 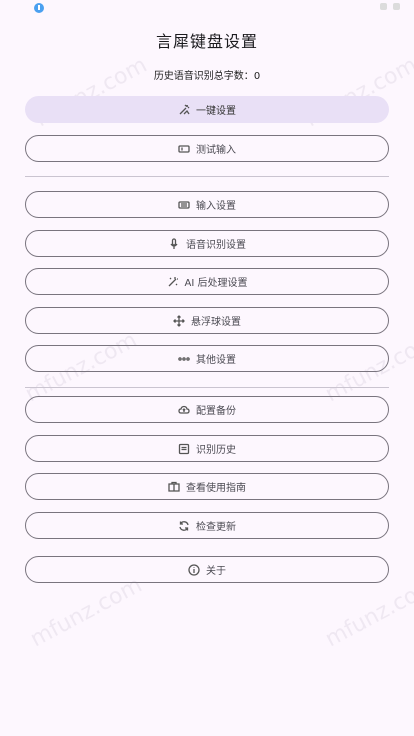 I want to click on move-arrows-icon, so click(x=179, y=320).